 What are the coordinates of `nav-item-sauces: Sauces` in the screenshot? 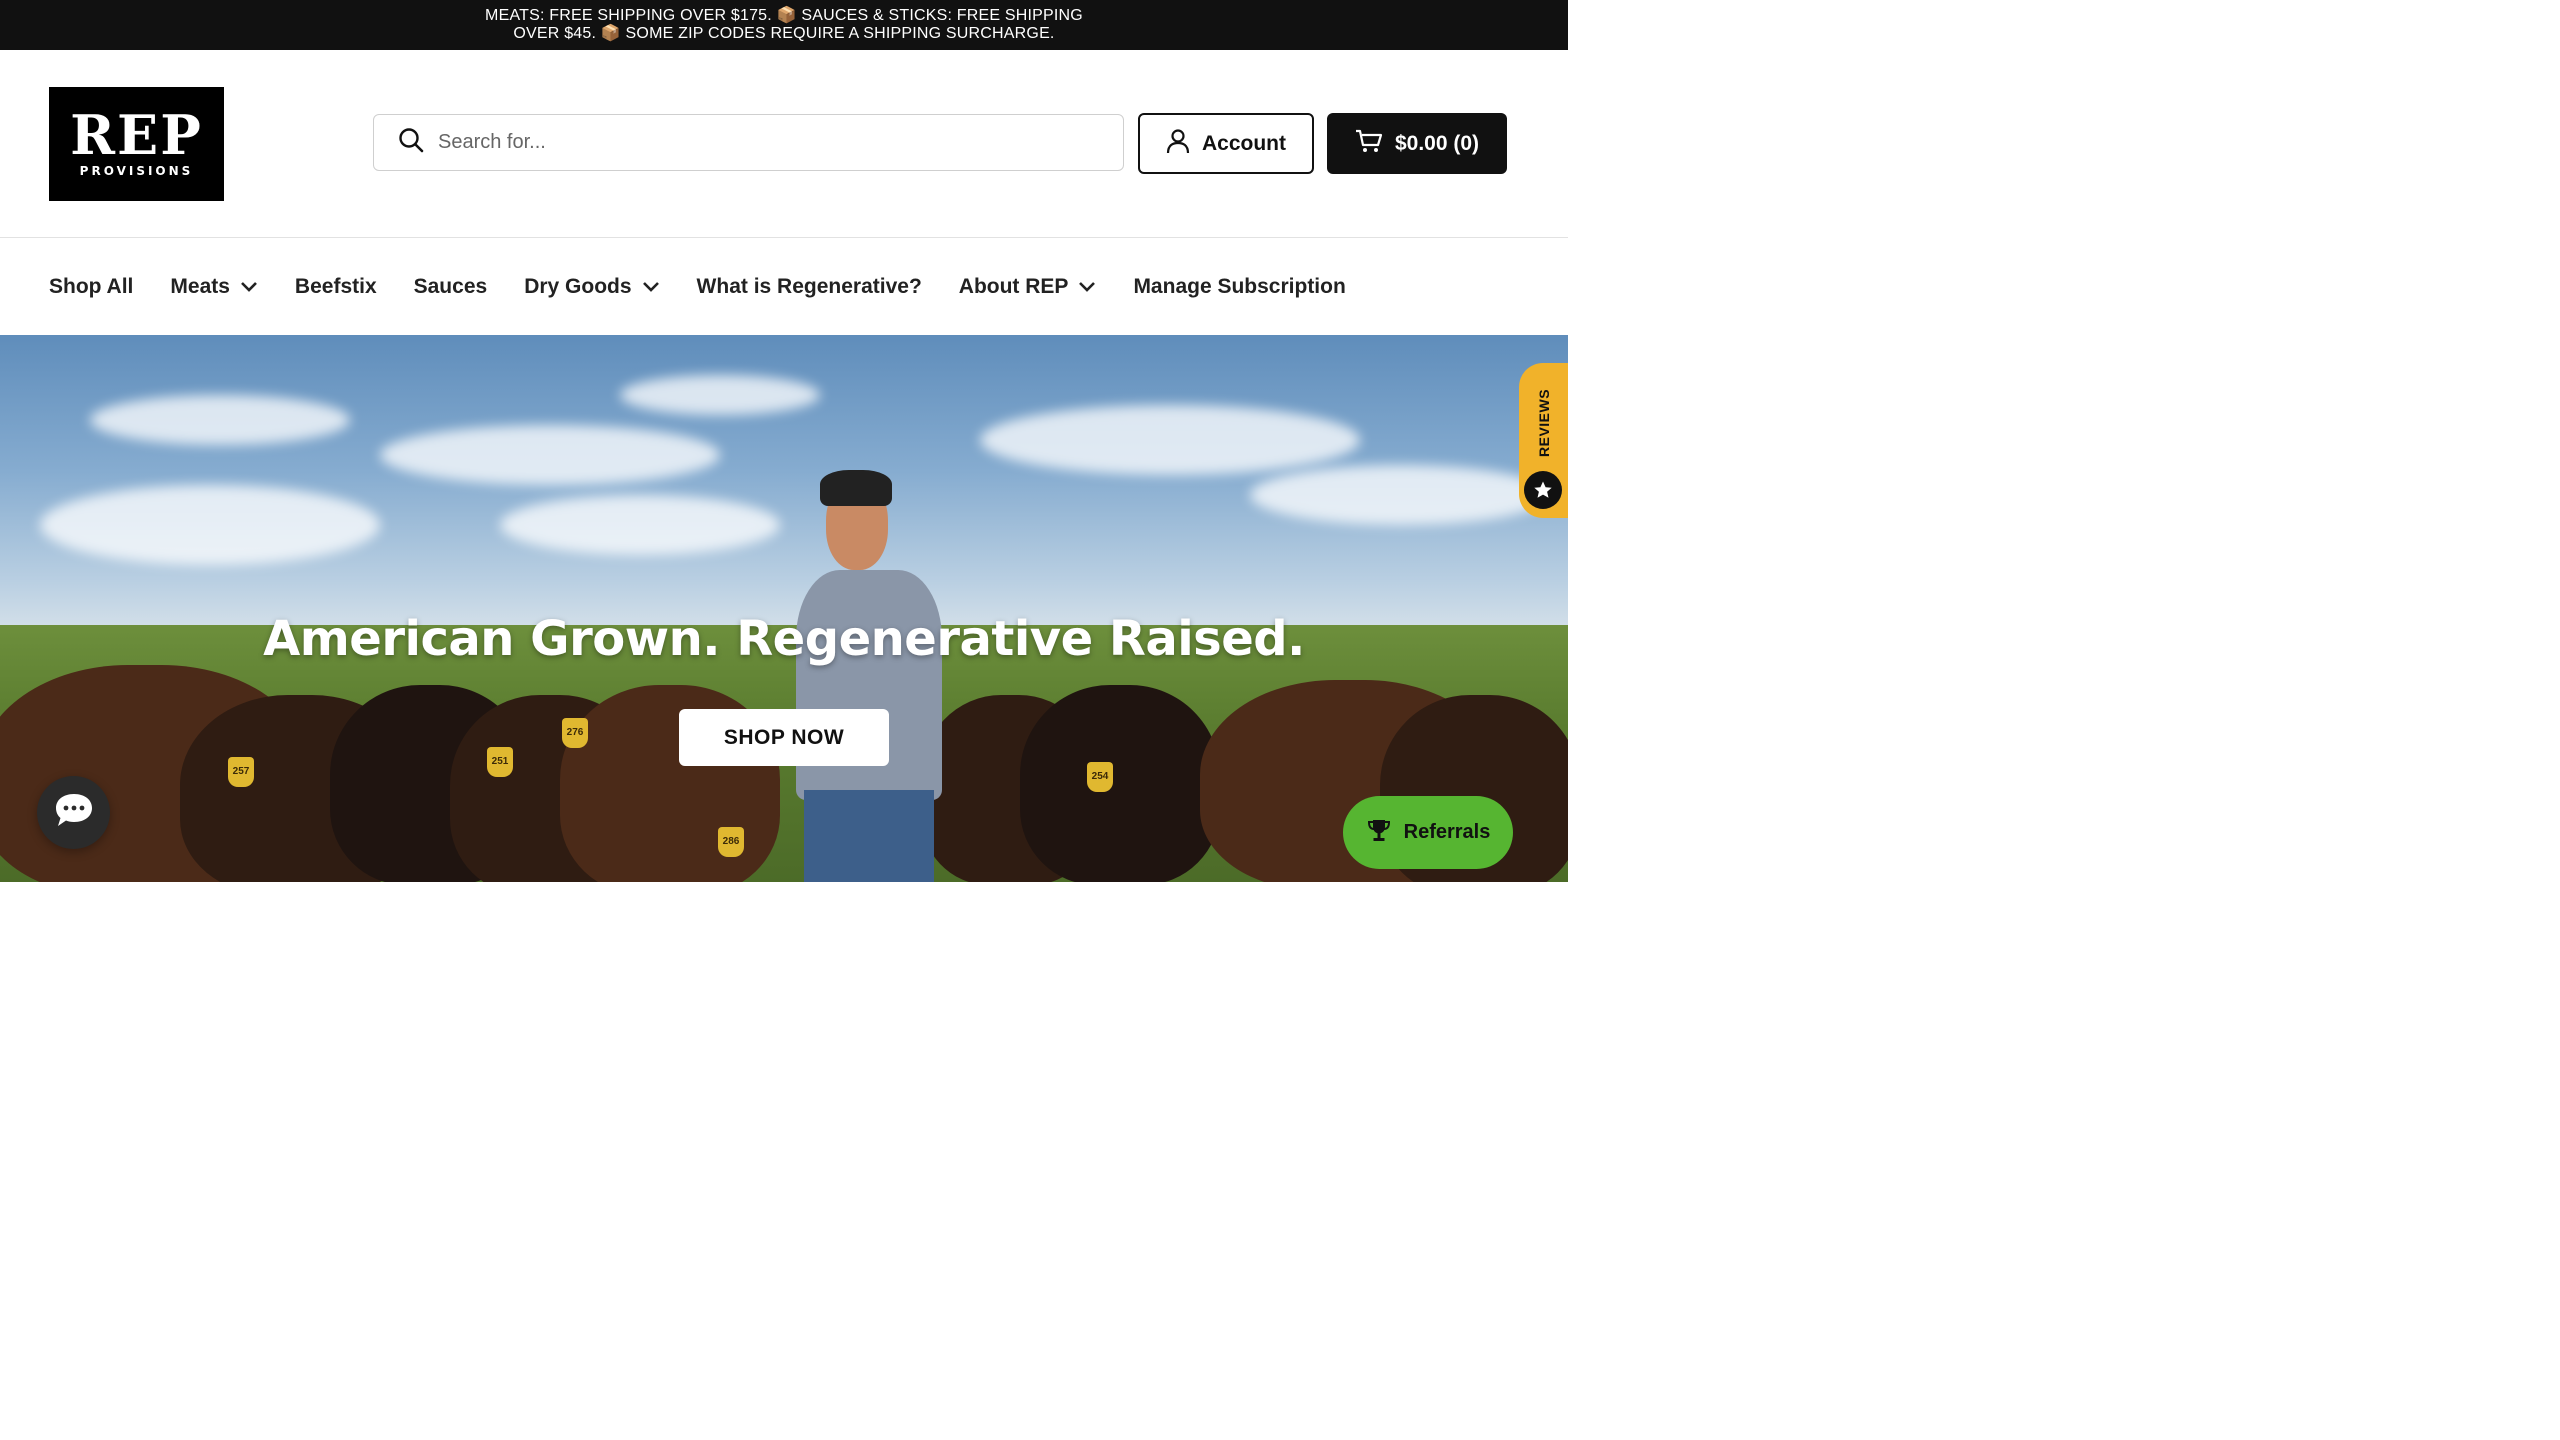 It's located at (451, 287).